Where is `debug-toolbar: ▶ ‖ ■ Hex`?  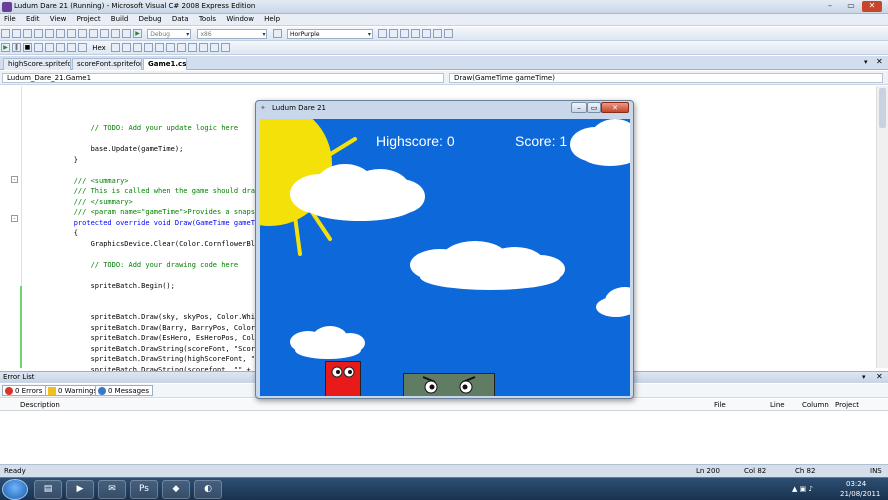
debug-toolbar: ▶ ‖ ■ Hex is located at coordinates (444, 48).